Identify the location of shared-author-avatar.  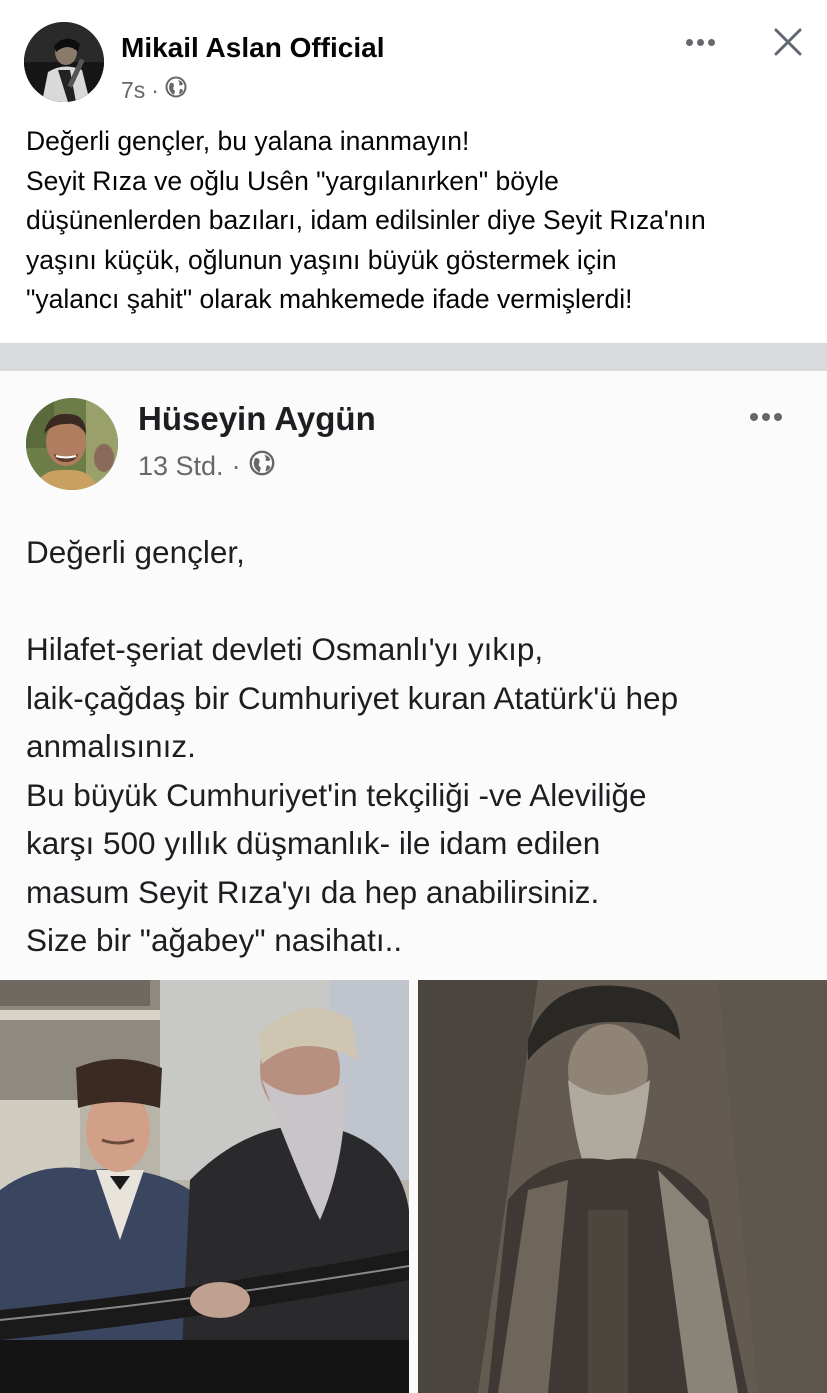
(72, 444).